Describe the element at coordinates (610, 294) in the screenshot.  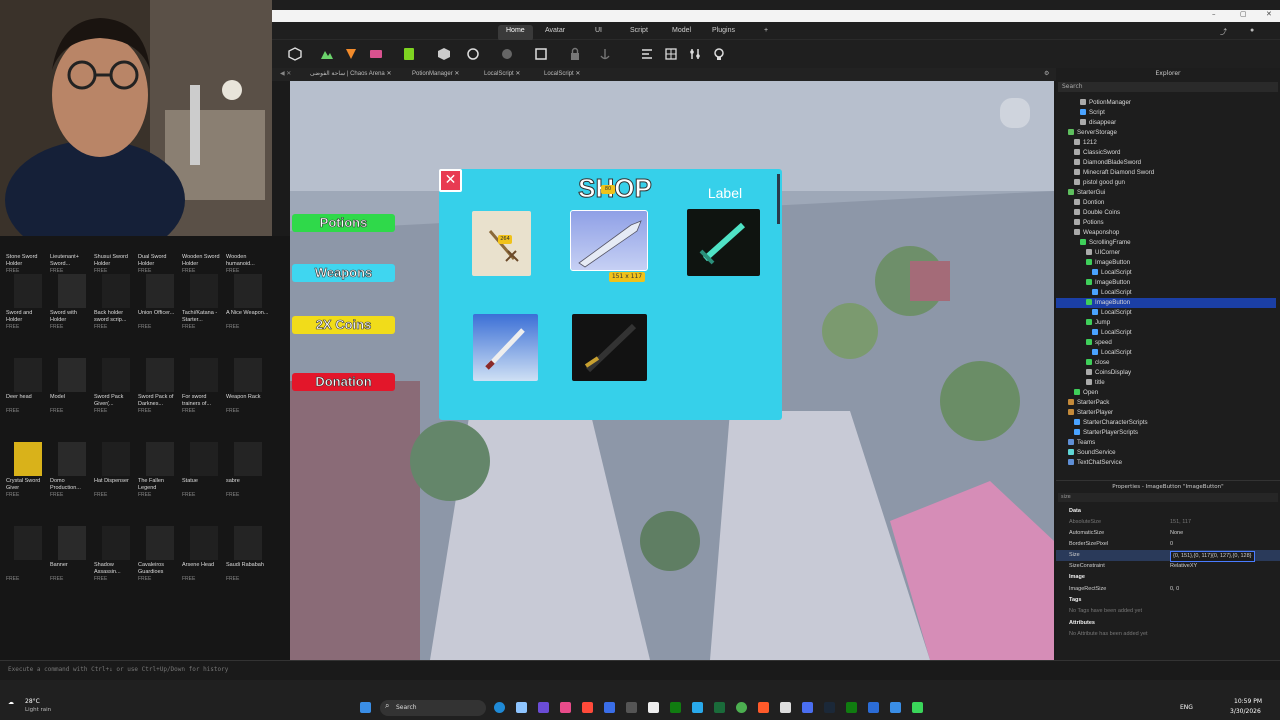
I see `shop-frame: SHOP Label ✕ 151 x 117 264 80` at that location.